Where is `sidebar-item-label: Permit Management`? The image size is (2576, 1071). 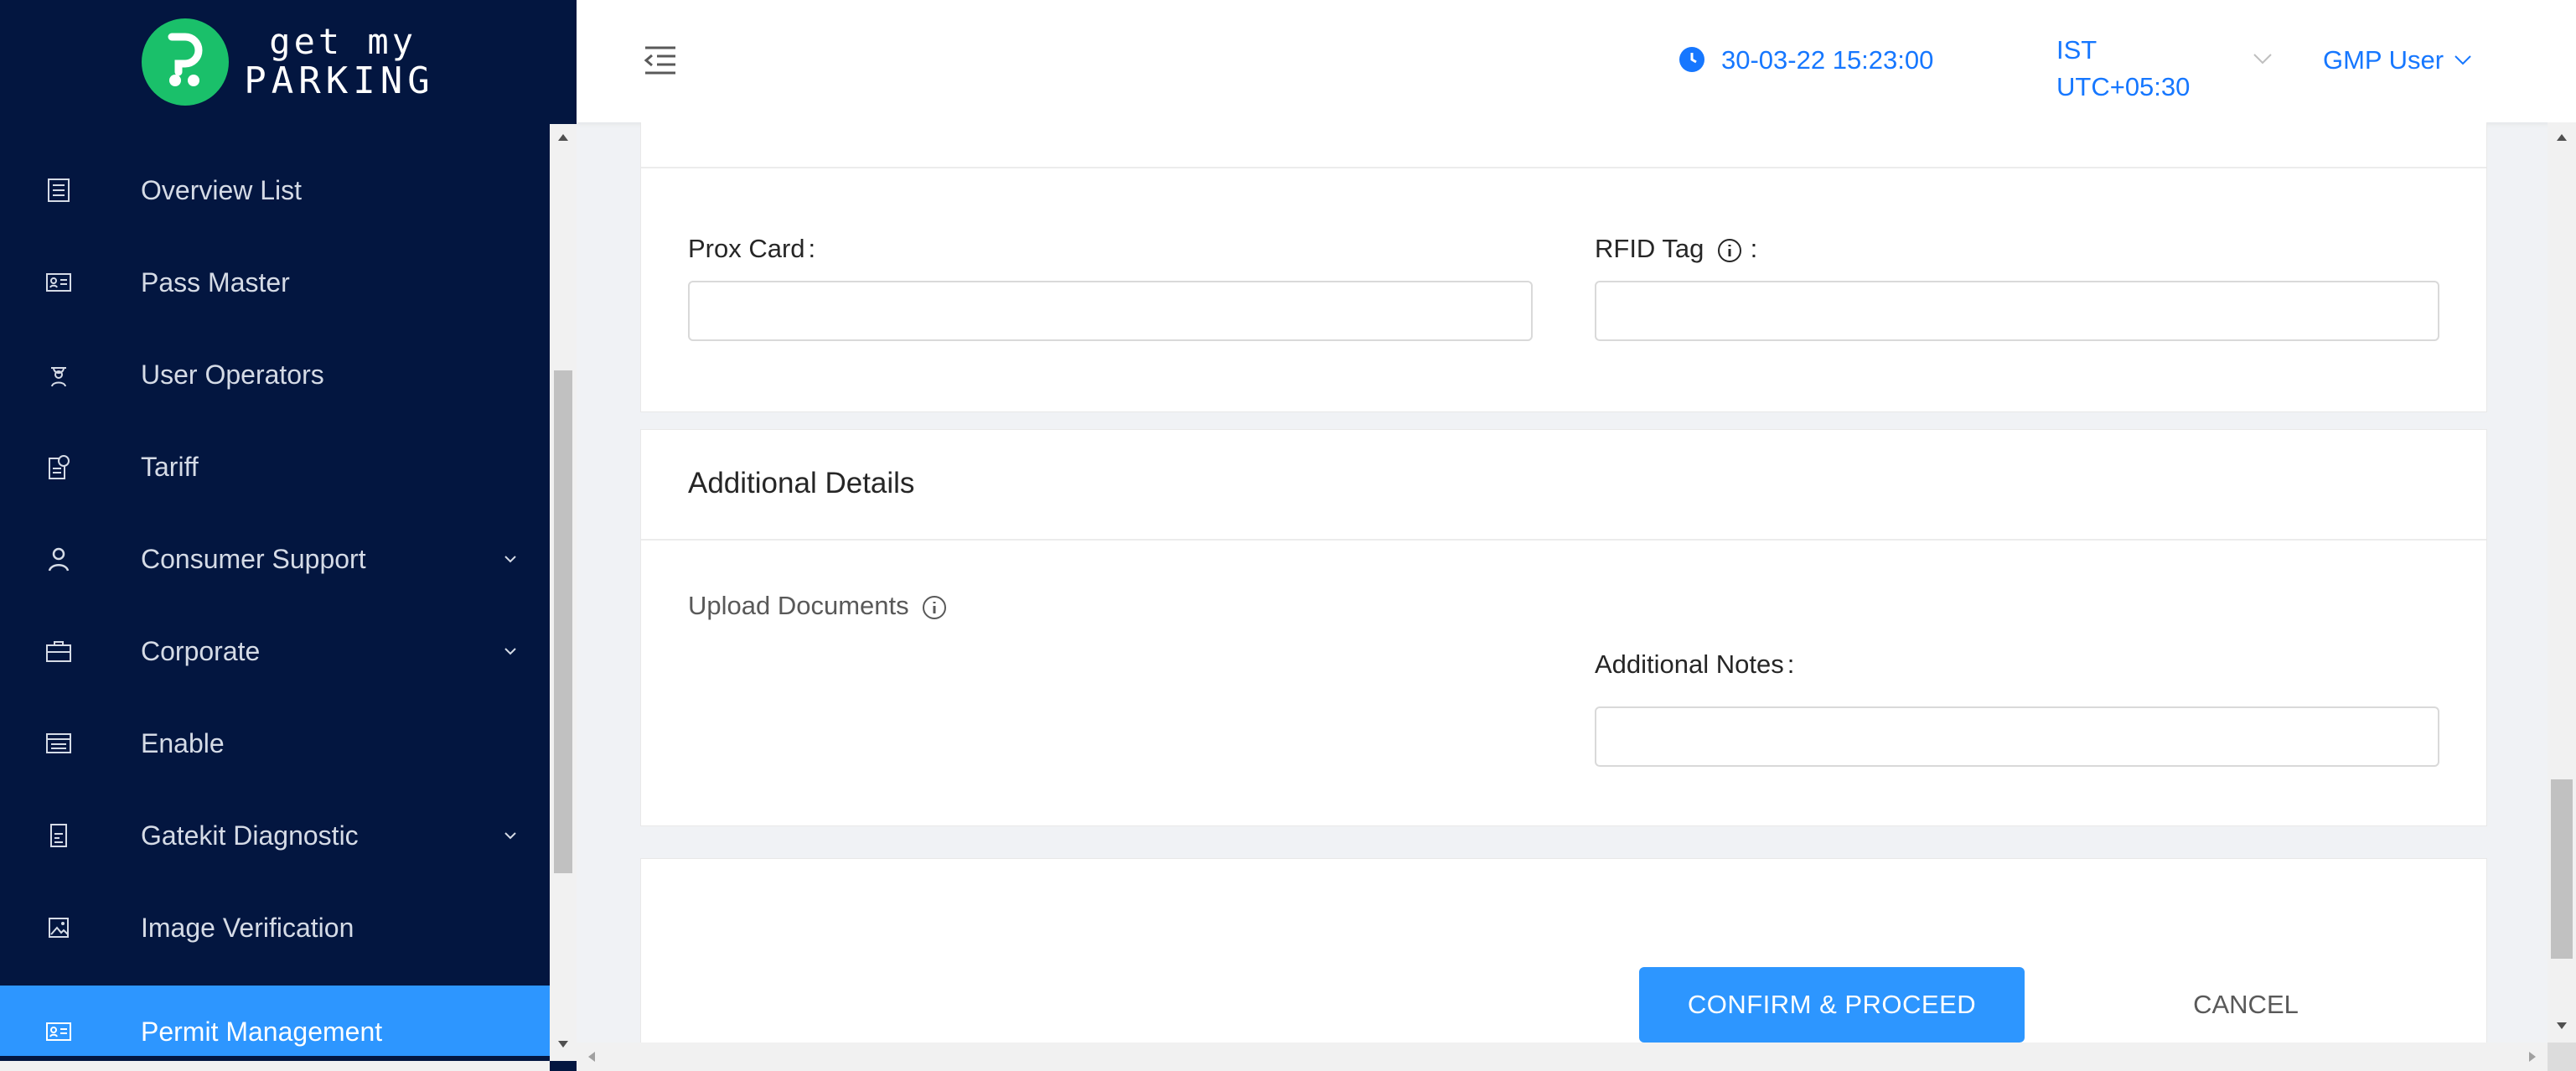
sidebar-item-label: Permit Management is located at coordinates (262, 1031).